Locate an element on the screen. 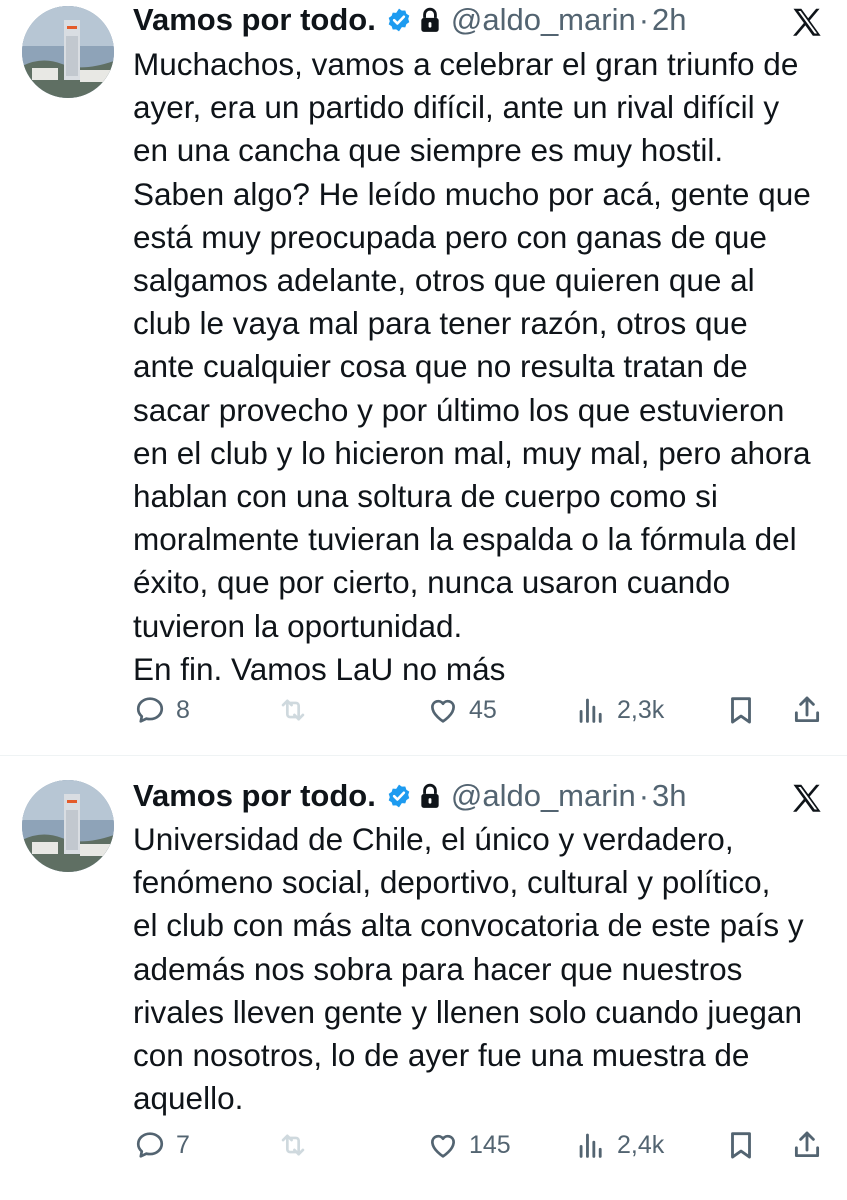  like-count: 145 is located at coordinates (490, 1144).